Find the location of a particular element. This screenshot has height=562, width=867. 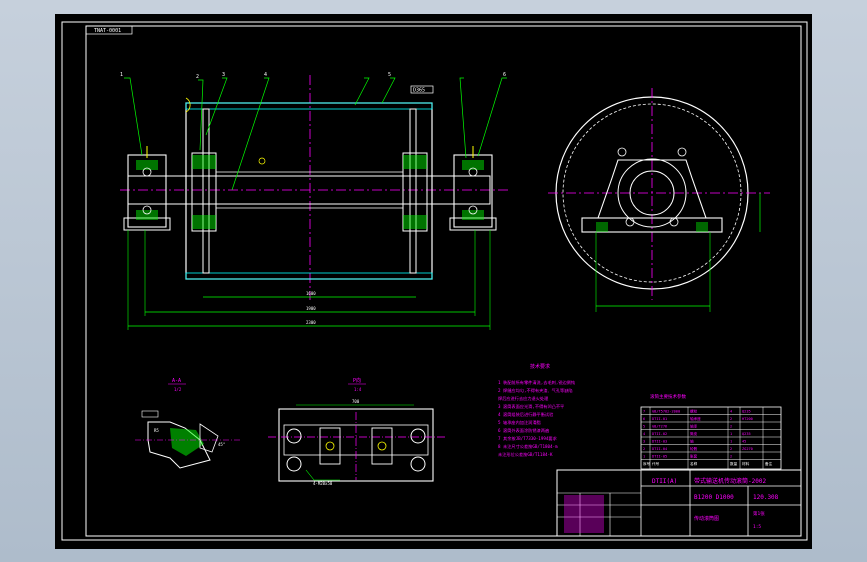

tech-note-line: 未注形位公差按GB/T1184-K is located at coordinates (525, 454).